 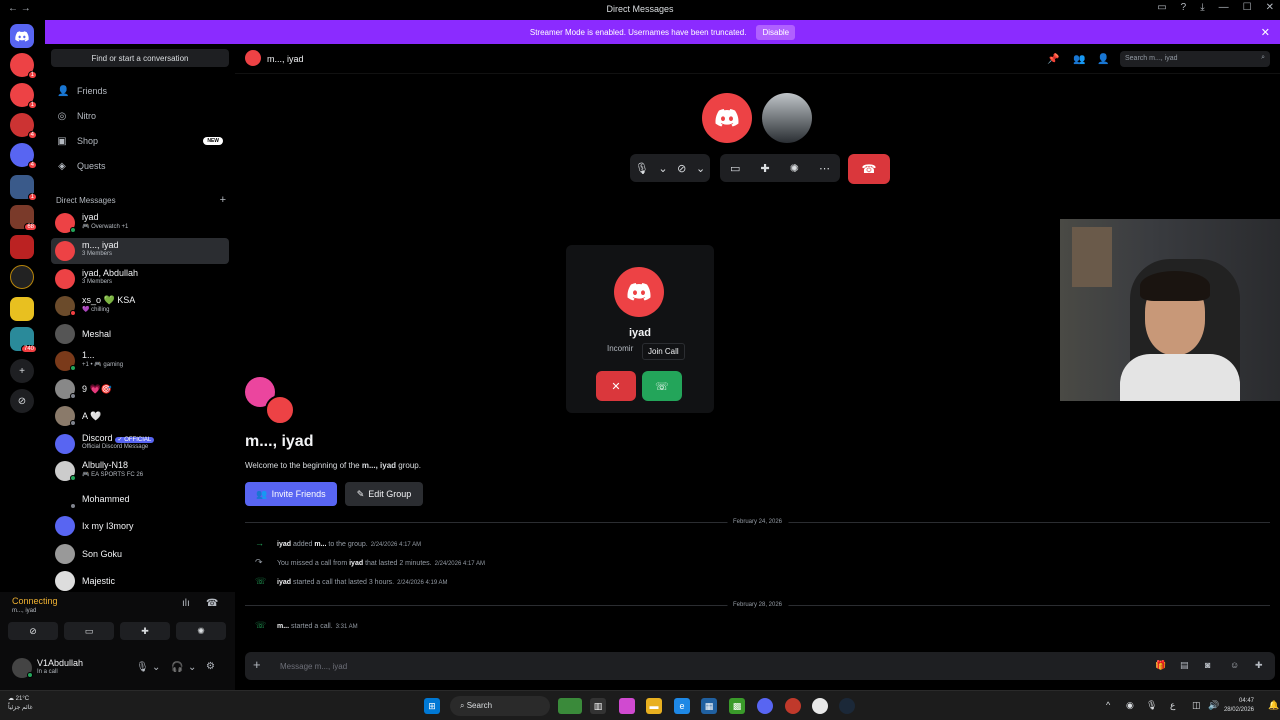 I want to click on download-icon: ⤓, so click(x=1202, y=7).